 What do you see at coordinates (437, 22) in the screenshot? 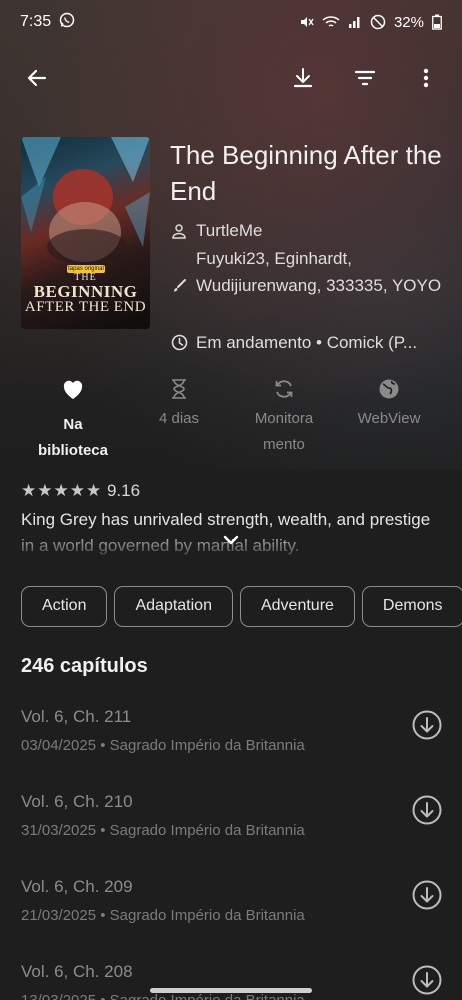
I see `battery-icon` at bounding box center [437, 22].